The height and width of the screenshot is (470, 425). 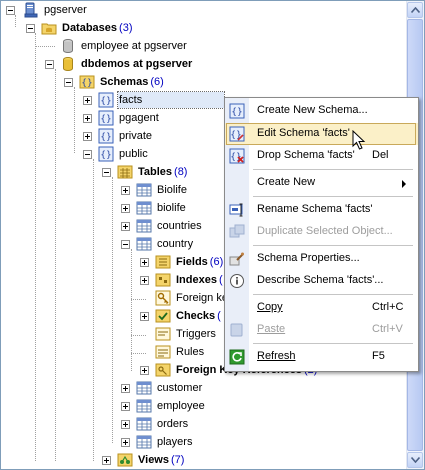 I want to click on fields-folder-icon, so click(x=163, y=262).